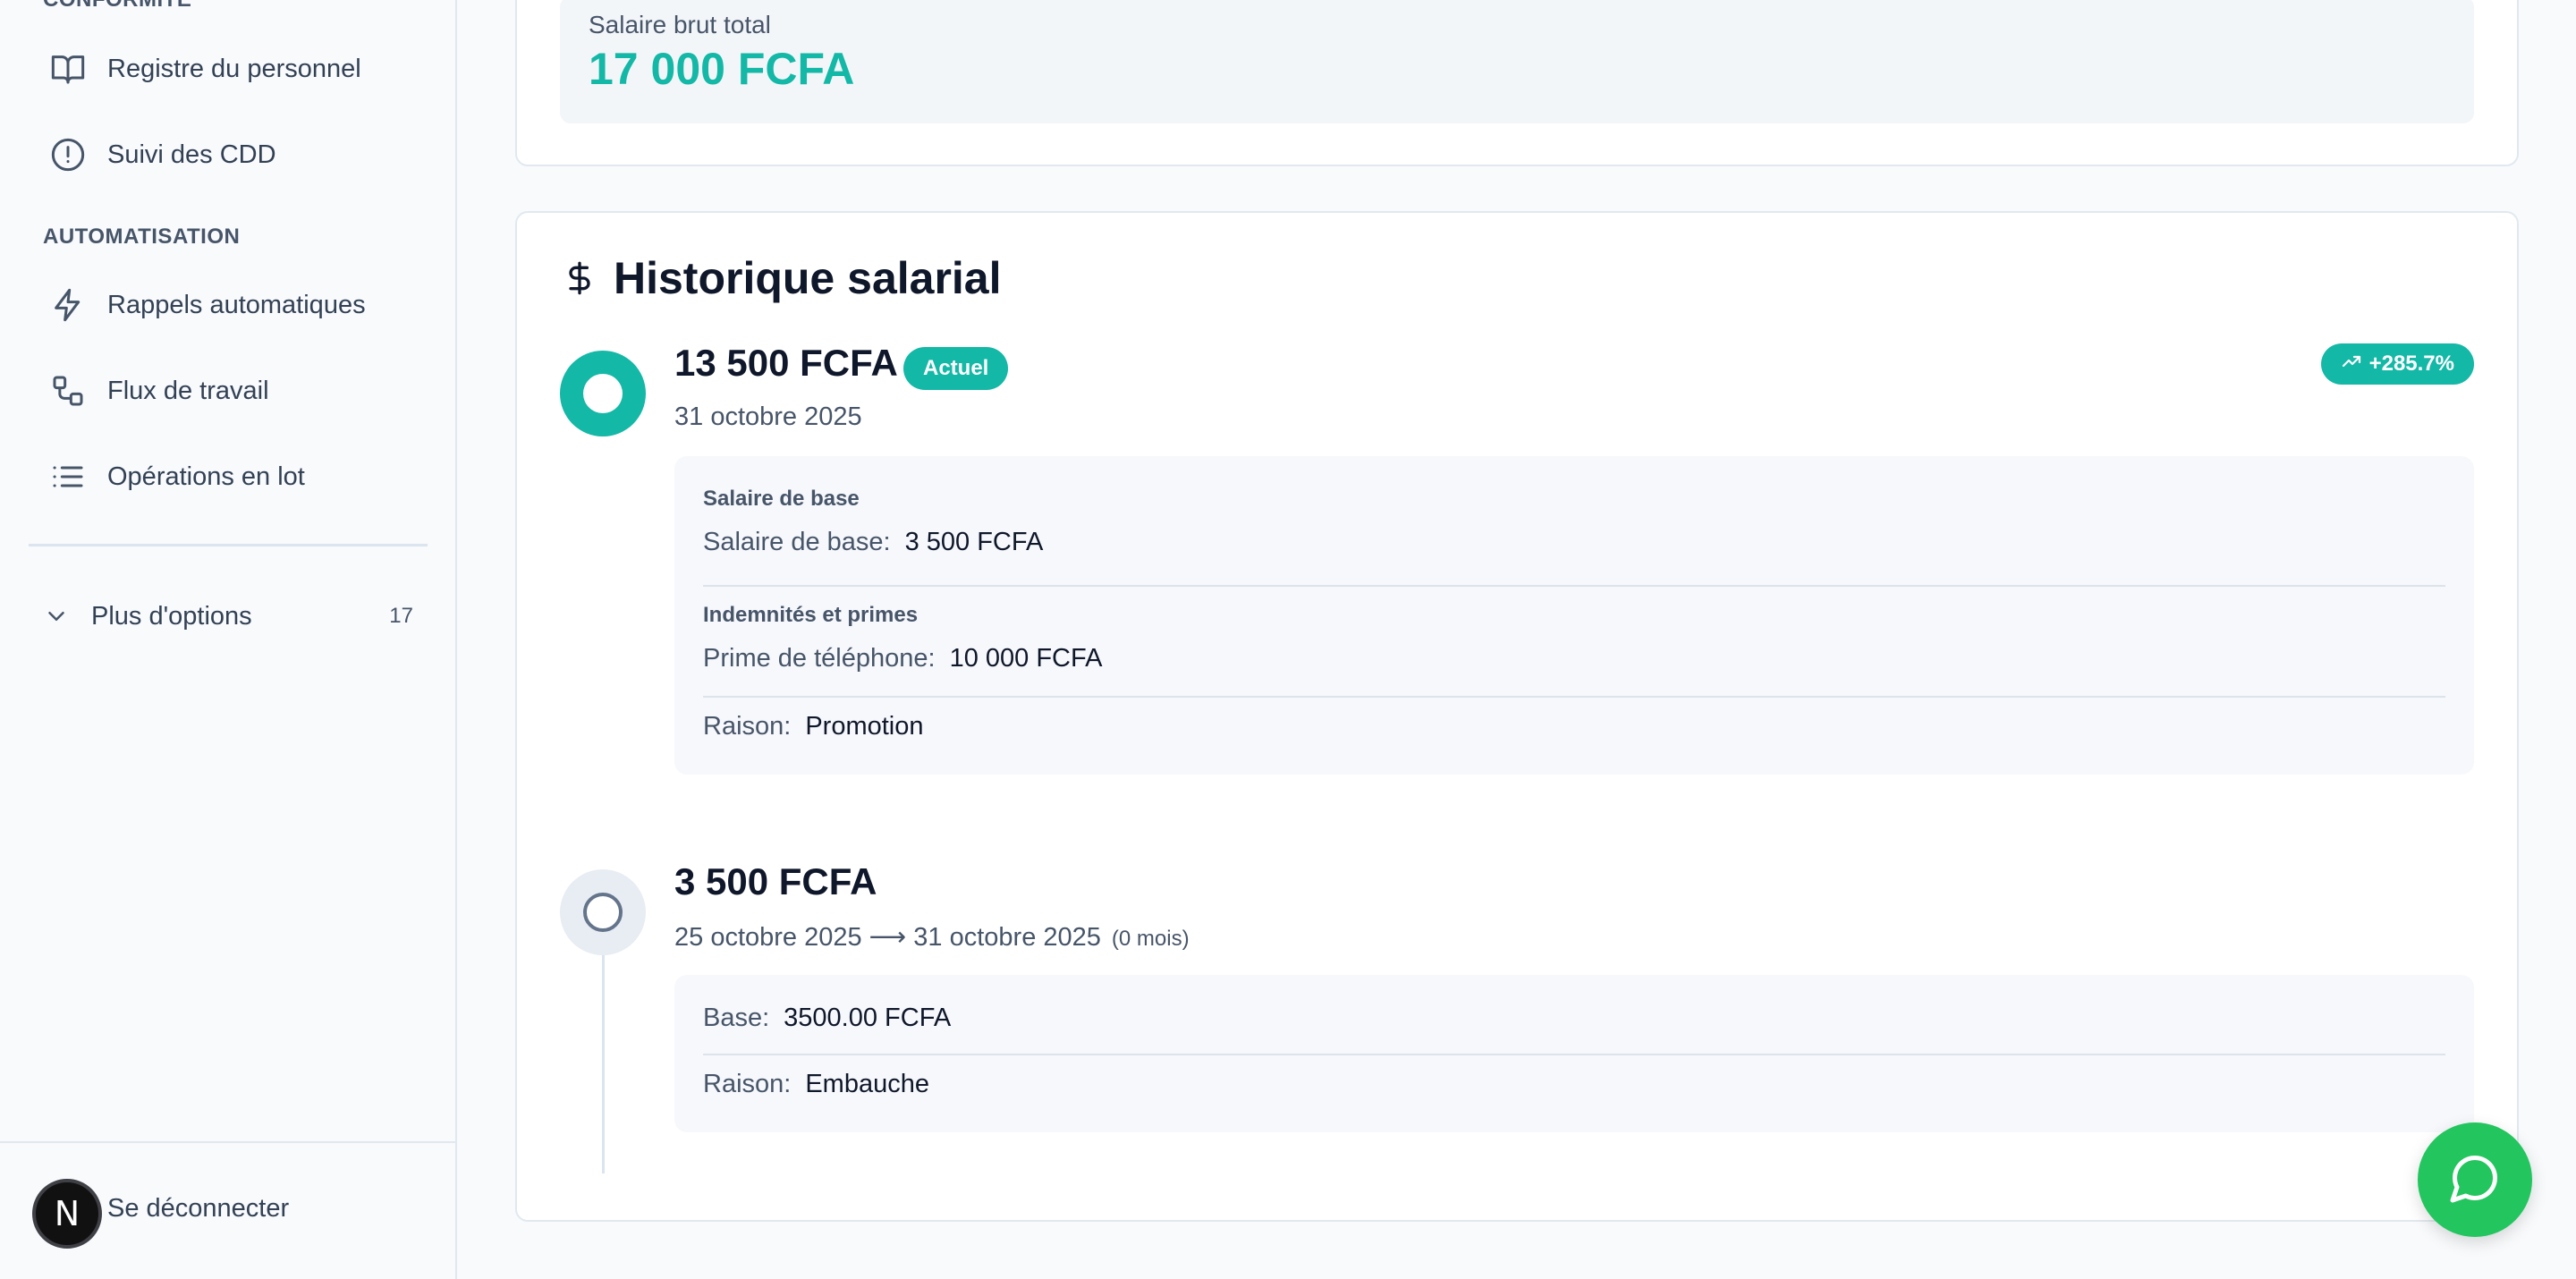 The image size is (2576, 1279). What do you see at coordinates (1517, 62) in the screenshot?
I see `gross-salary-box: Salaire brut total 17 000 FCFA` at bounding box center [1517, 62].